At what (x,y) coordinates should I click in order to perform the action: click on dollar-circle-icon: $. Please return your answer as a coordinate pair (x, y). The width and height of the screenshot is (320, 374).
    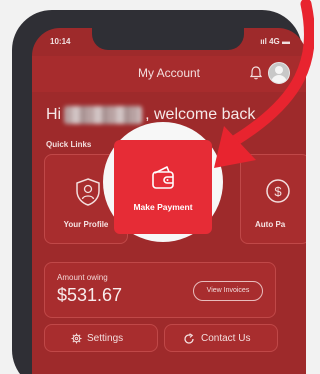
    Looking at the image, I should click on (278, 191).